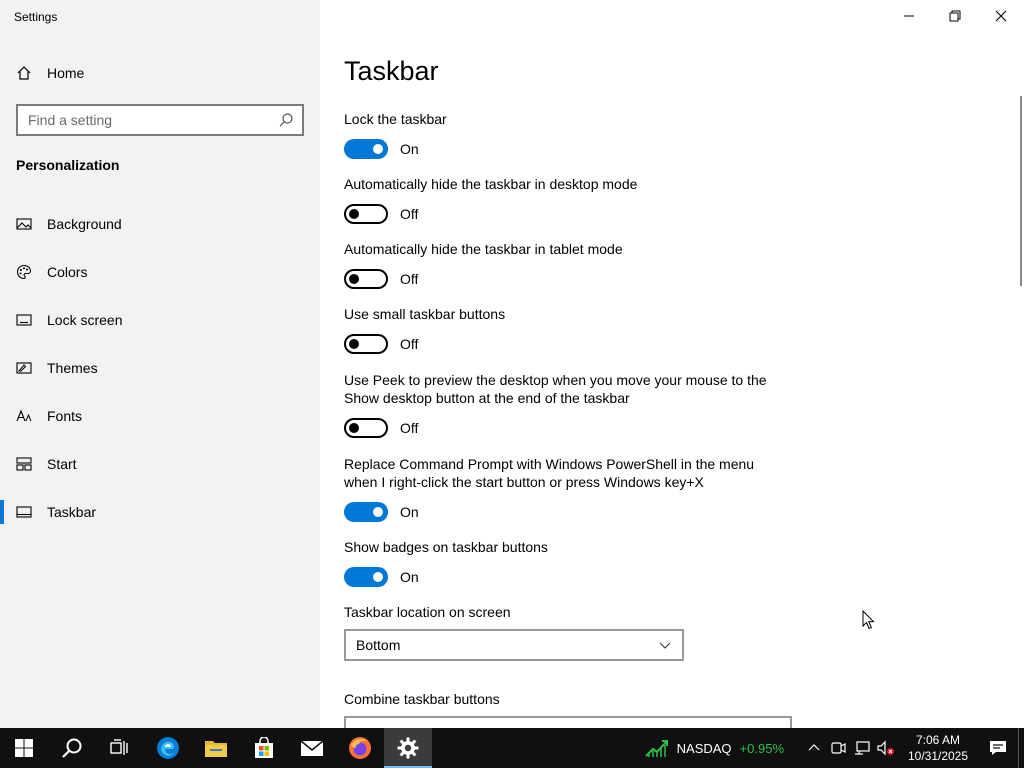  I want to click on action-center-button, so click(998, 748).